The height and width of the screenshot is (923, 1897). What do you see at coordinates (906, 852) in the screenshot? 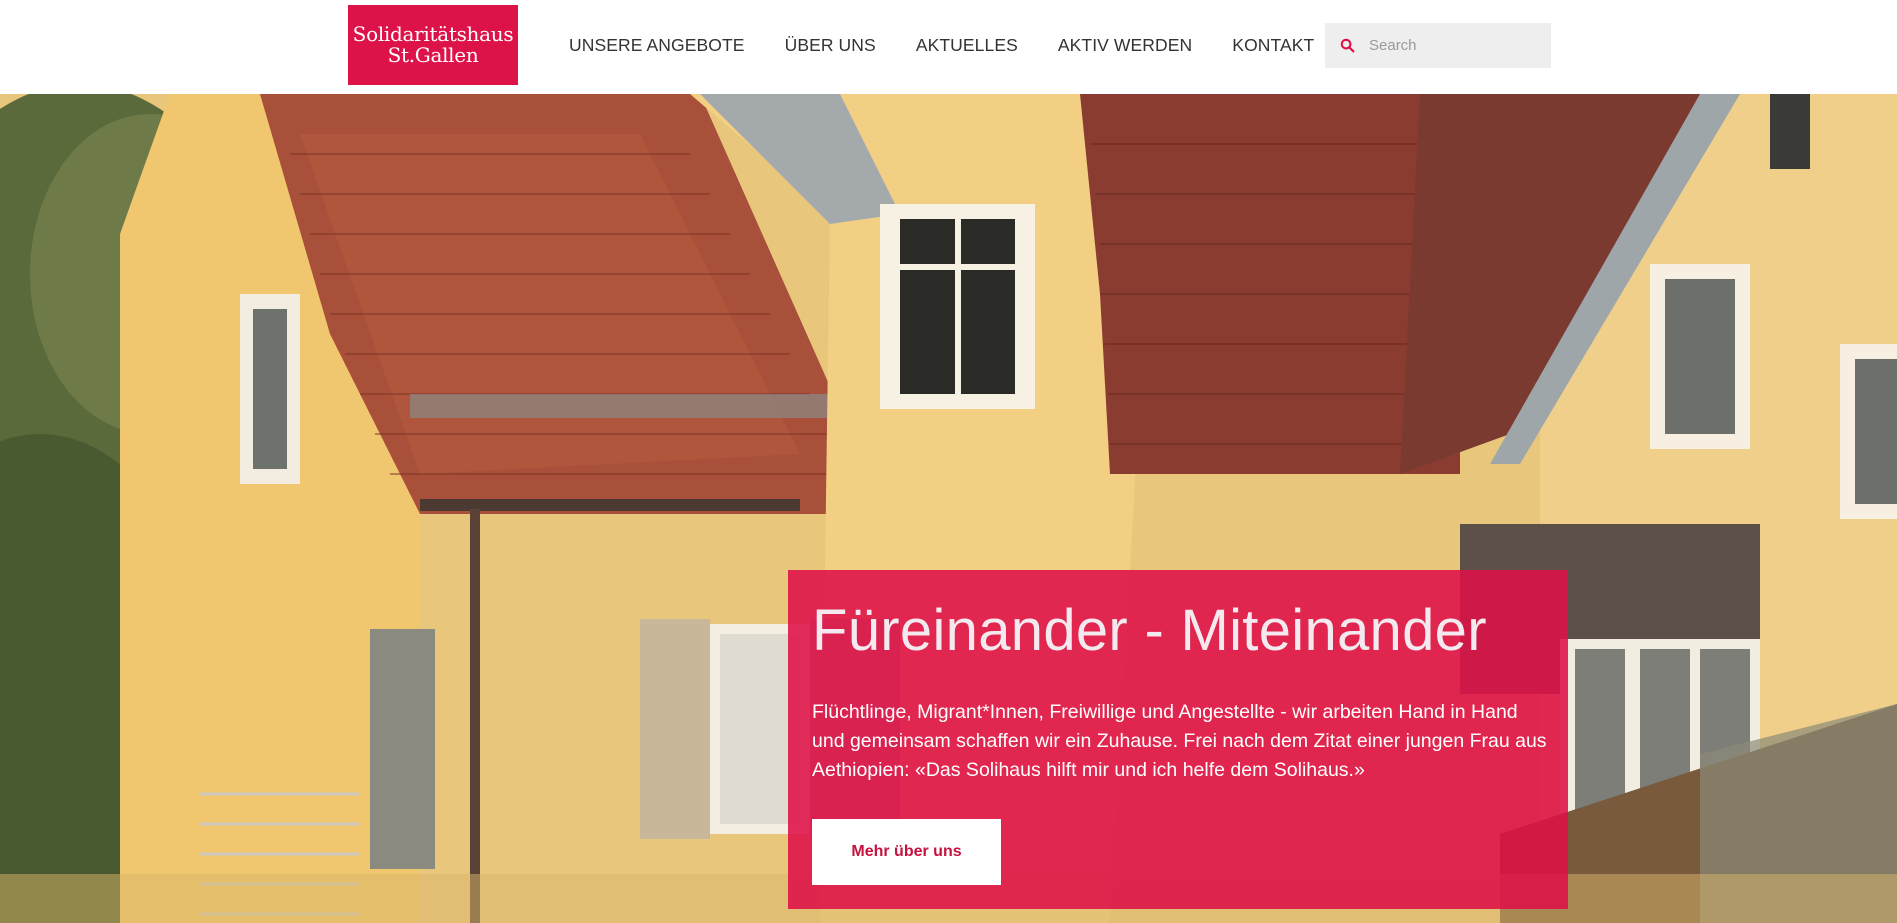
I see `more-about-us-button: Mehr über uns` at bounding box center [906, 852].